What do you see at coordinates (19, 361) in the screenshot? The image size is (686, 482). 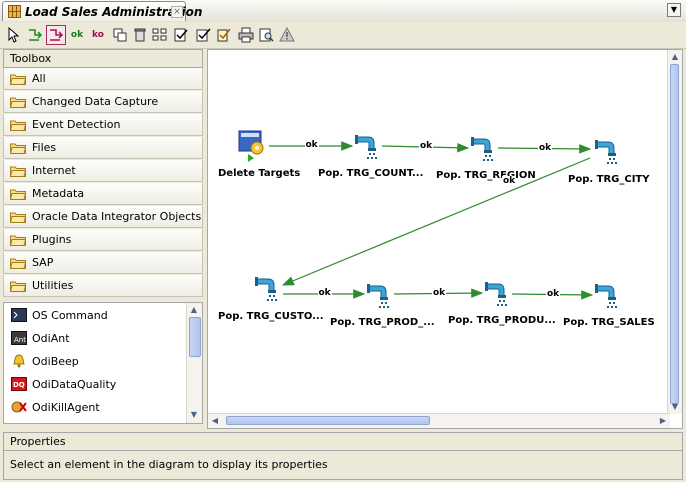 I see `bell-icon` at bounding box center [19, 361].